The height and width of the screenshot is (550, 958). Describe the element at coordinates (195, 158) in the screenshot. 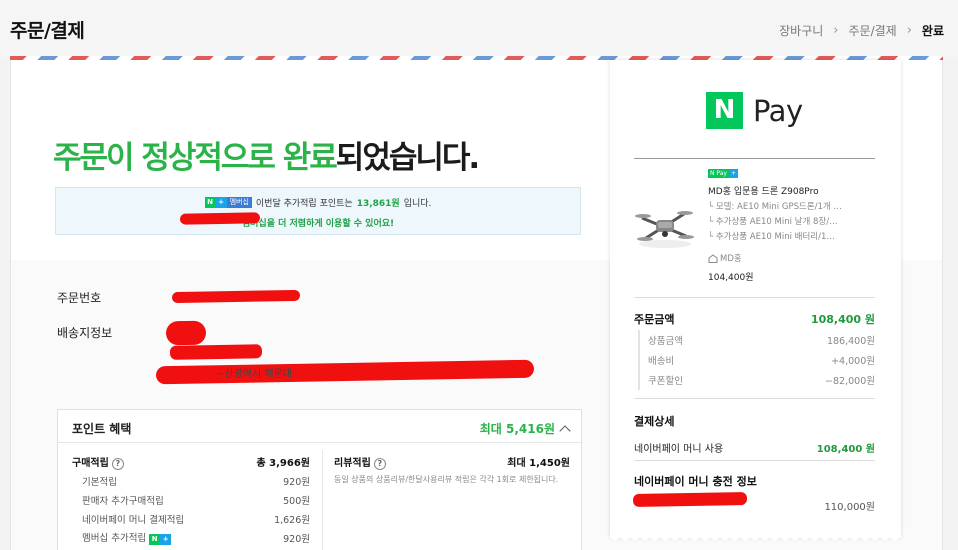

I see `headline-highlight: 주문이 정상적으로 완료` at that location.